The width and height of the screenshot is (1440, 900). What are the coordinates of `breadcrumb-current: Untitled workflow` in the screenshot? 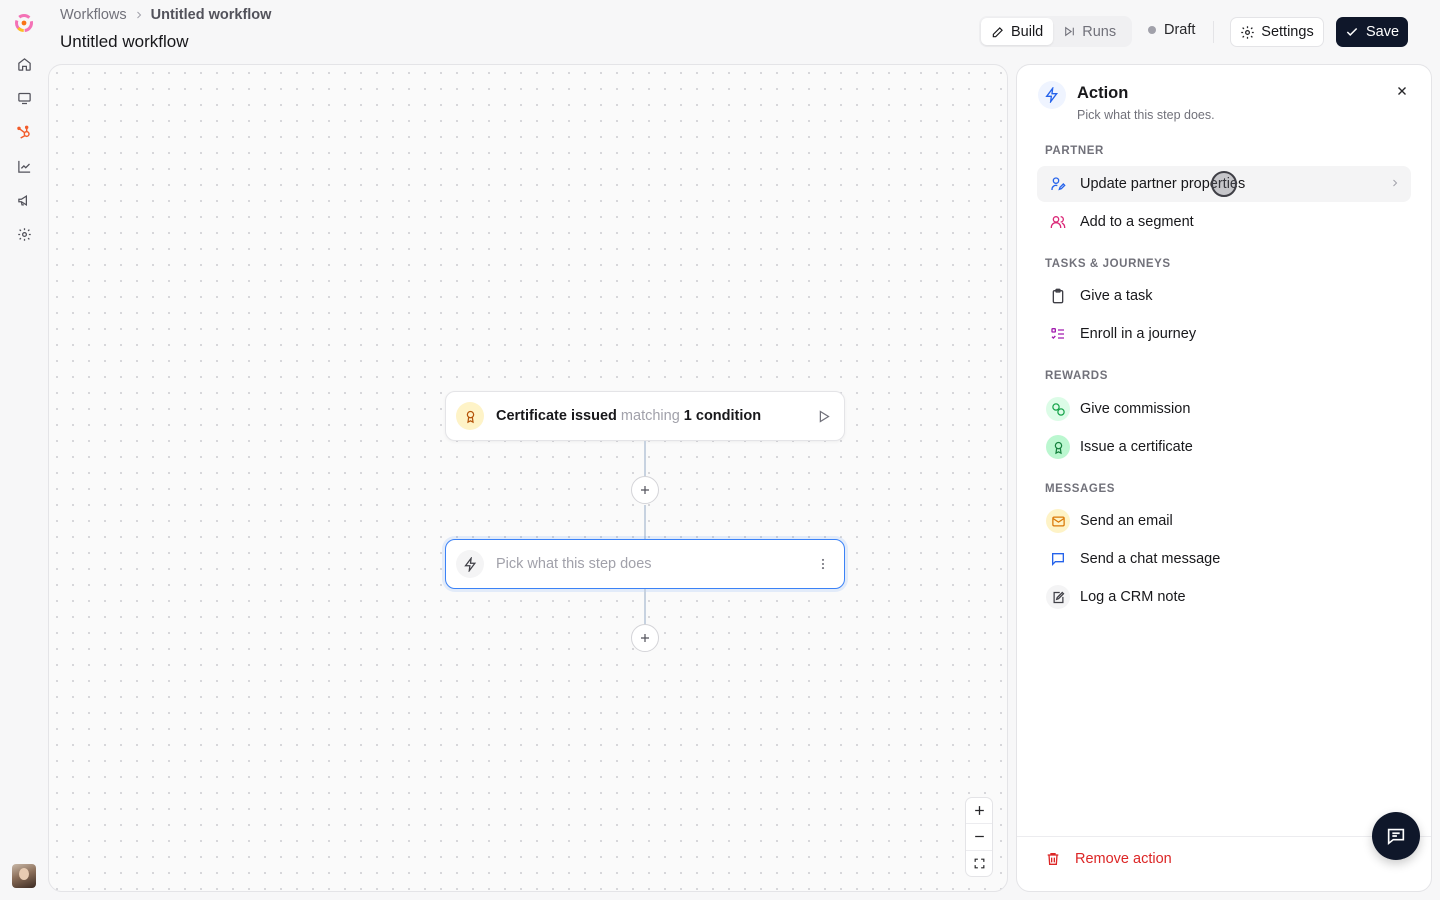 It's located at (211, 15).